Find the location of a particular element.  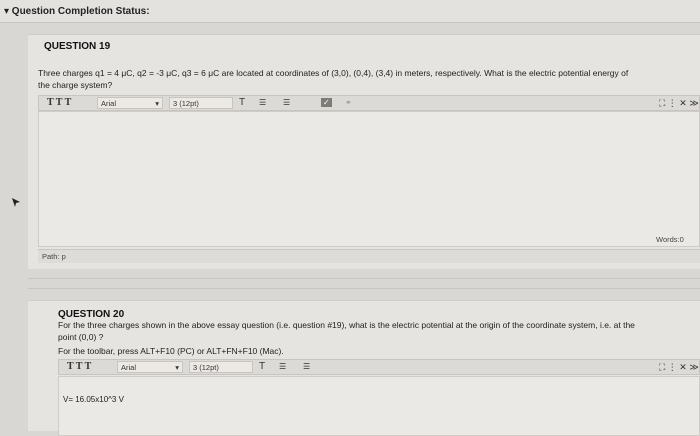

spellcheck-icon: ✓ is located at coordinates (326, 102).